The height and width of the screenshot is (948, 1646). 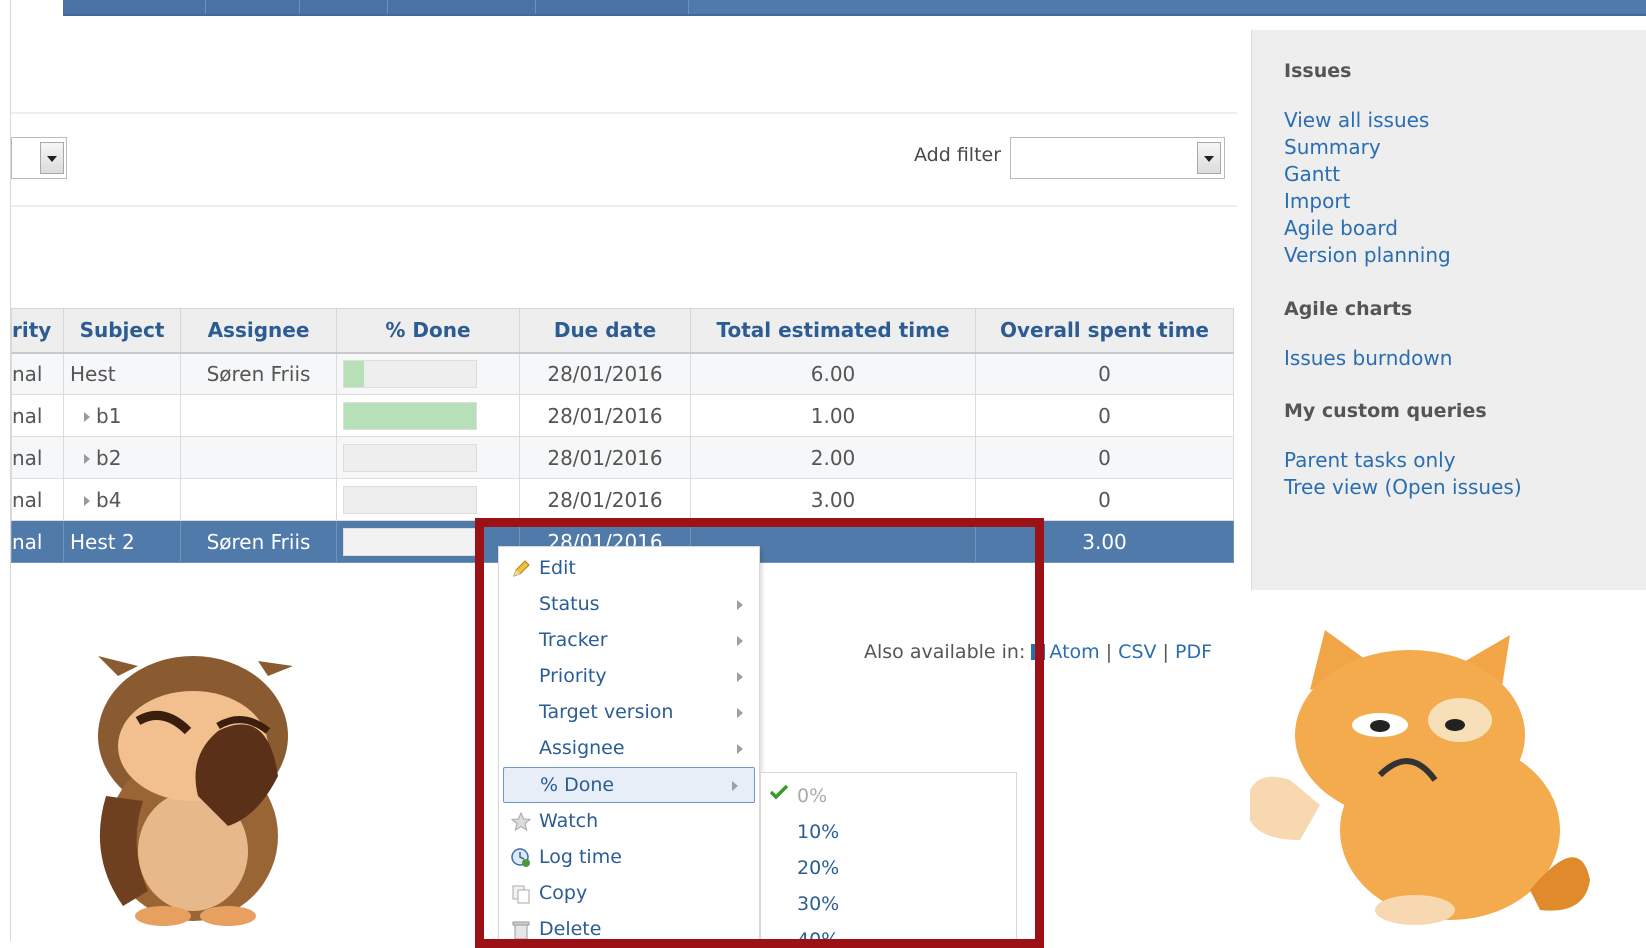 I want to click on sidebar-link-parent-tasks-only: Parent tasks only, so click(x=1370, y=460).